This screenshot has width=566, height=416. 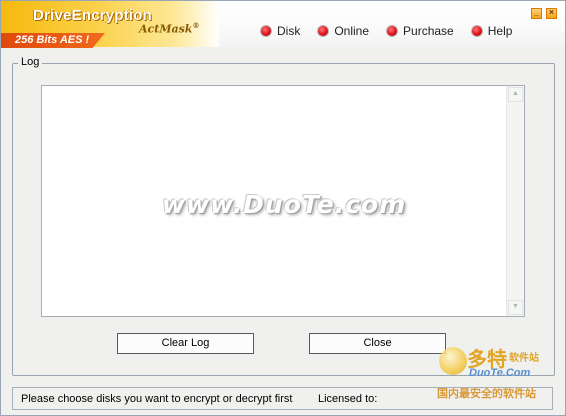 I want to click on log-scrollbar: ▲ ▼, so click(x=515, y=201).